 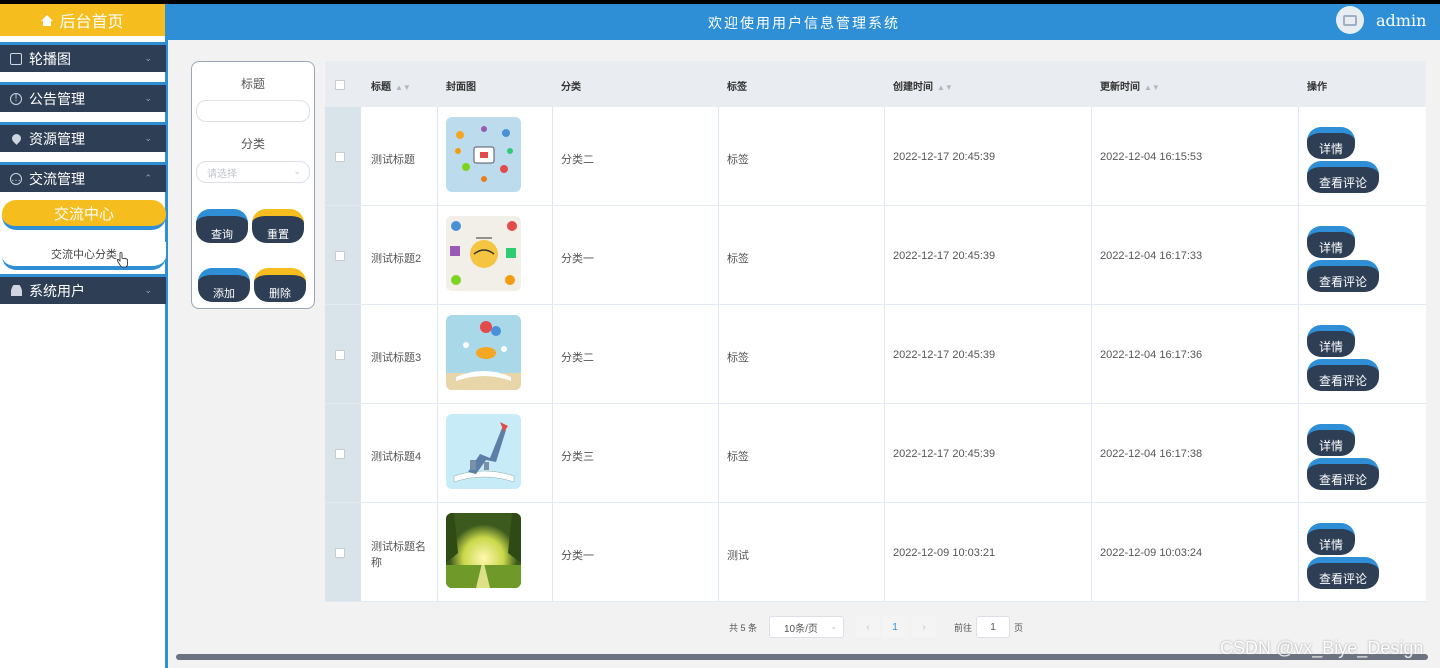 I want to click on submenu-exchange-center: 交流中心, so click(x=84, y=215).